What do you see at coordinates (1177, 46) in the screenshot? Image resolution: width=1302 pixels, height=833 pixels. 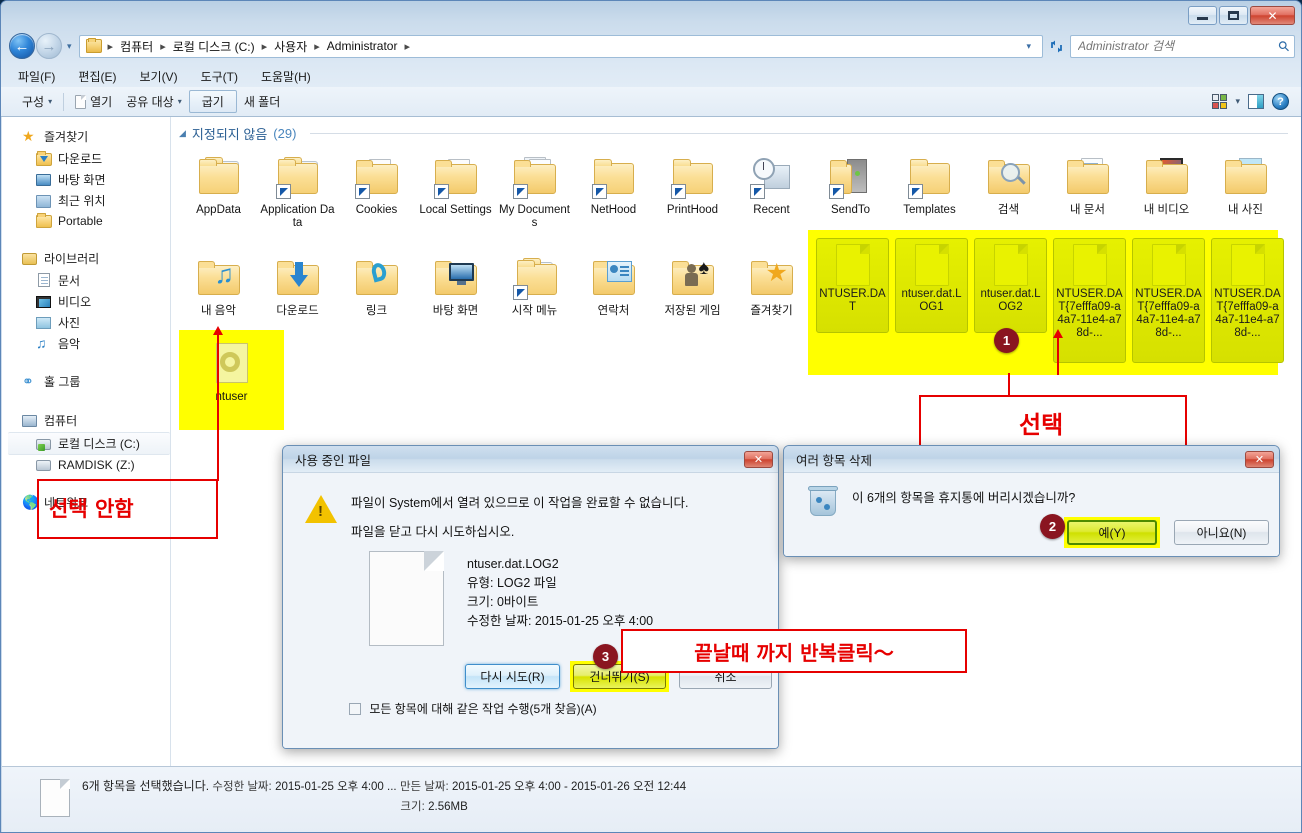 I see `search-input` at bounding box center [1177, 46].